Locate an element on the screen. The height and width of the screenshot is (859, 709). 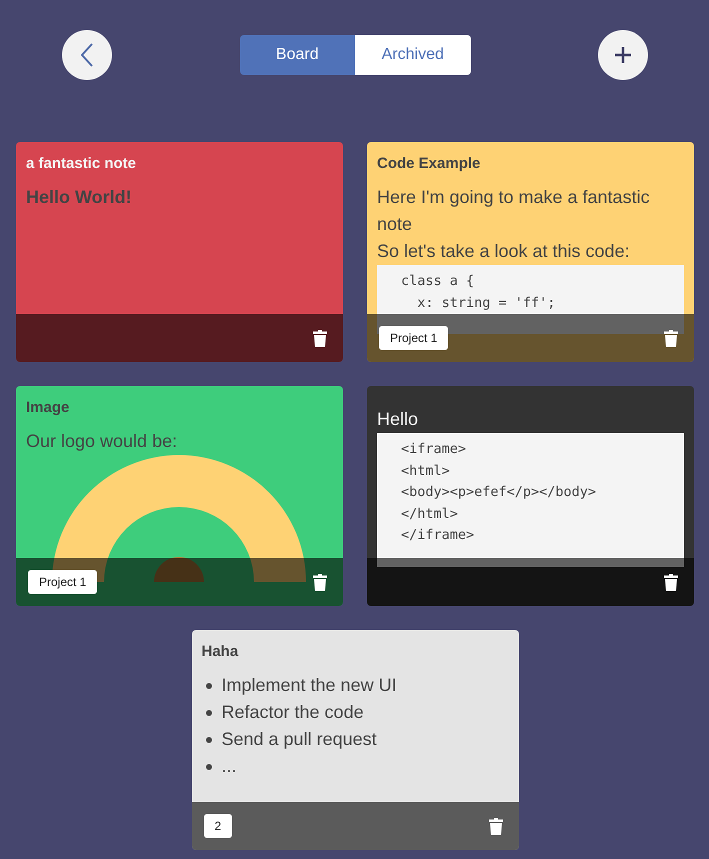
add-button is located at coordinates (623, 55).